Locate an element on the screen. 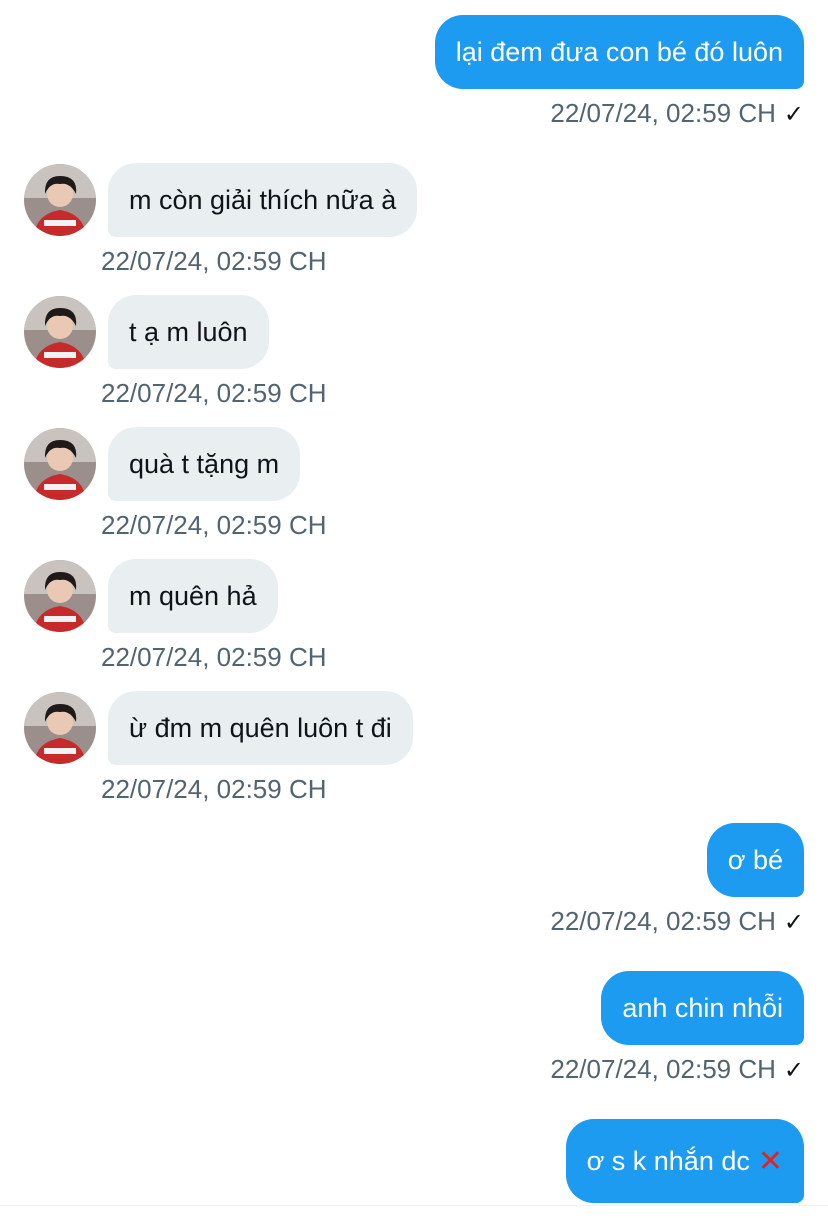  message-text: anh chin nhỗi is located at coordinates (702, 1008).